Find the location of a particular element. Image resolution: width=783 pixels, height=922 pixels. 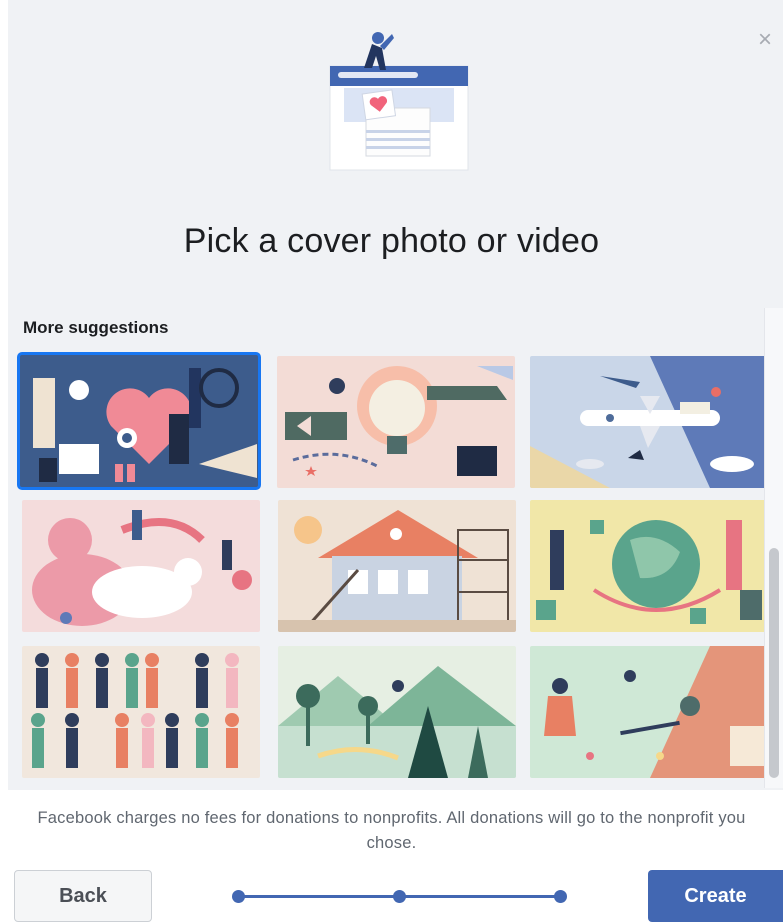

scrollbar is located at coordinates (773, 548).